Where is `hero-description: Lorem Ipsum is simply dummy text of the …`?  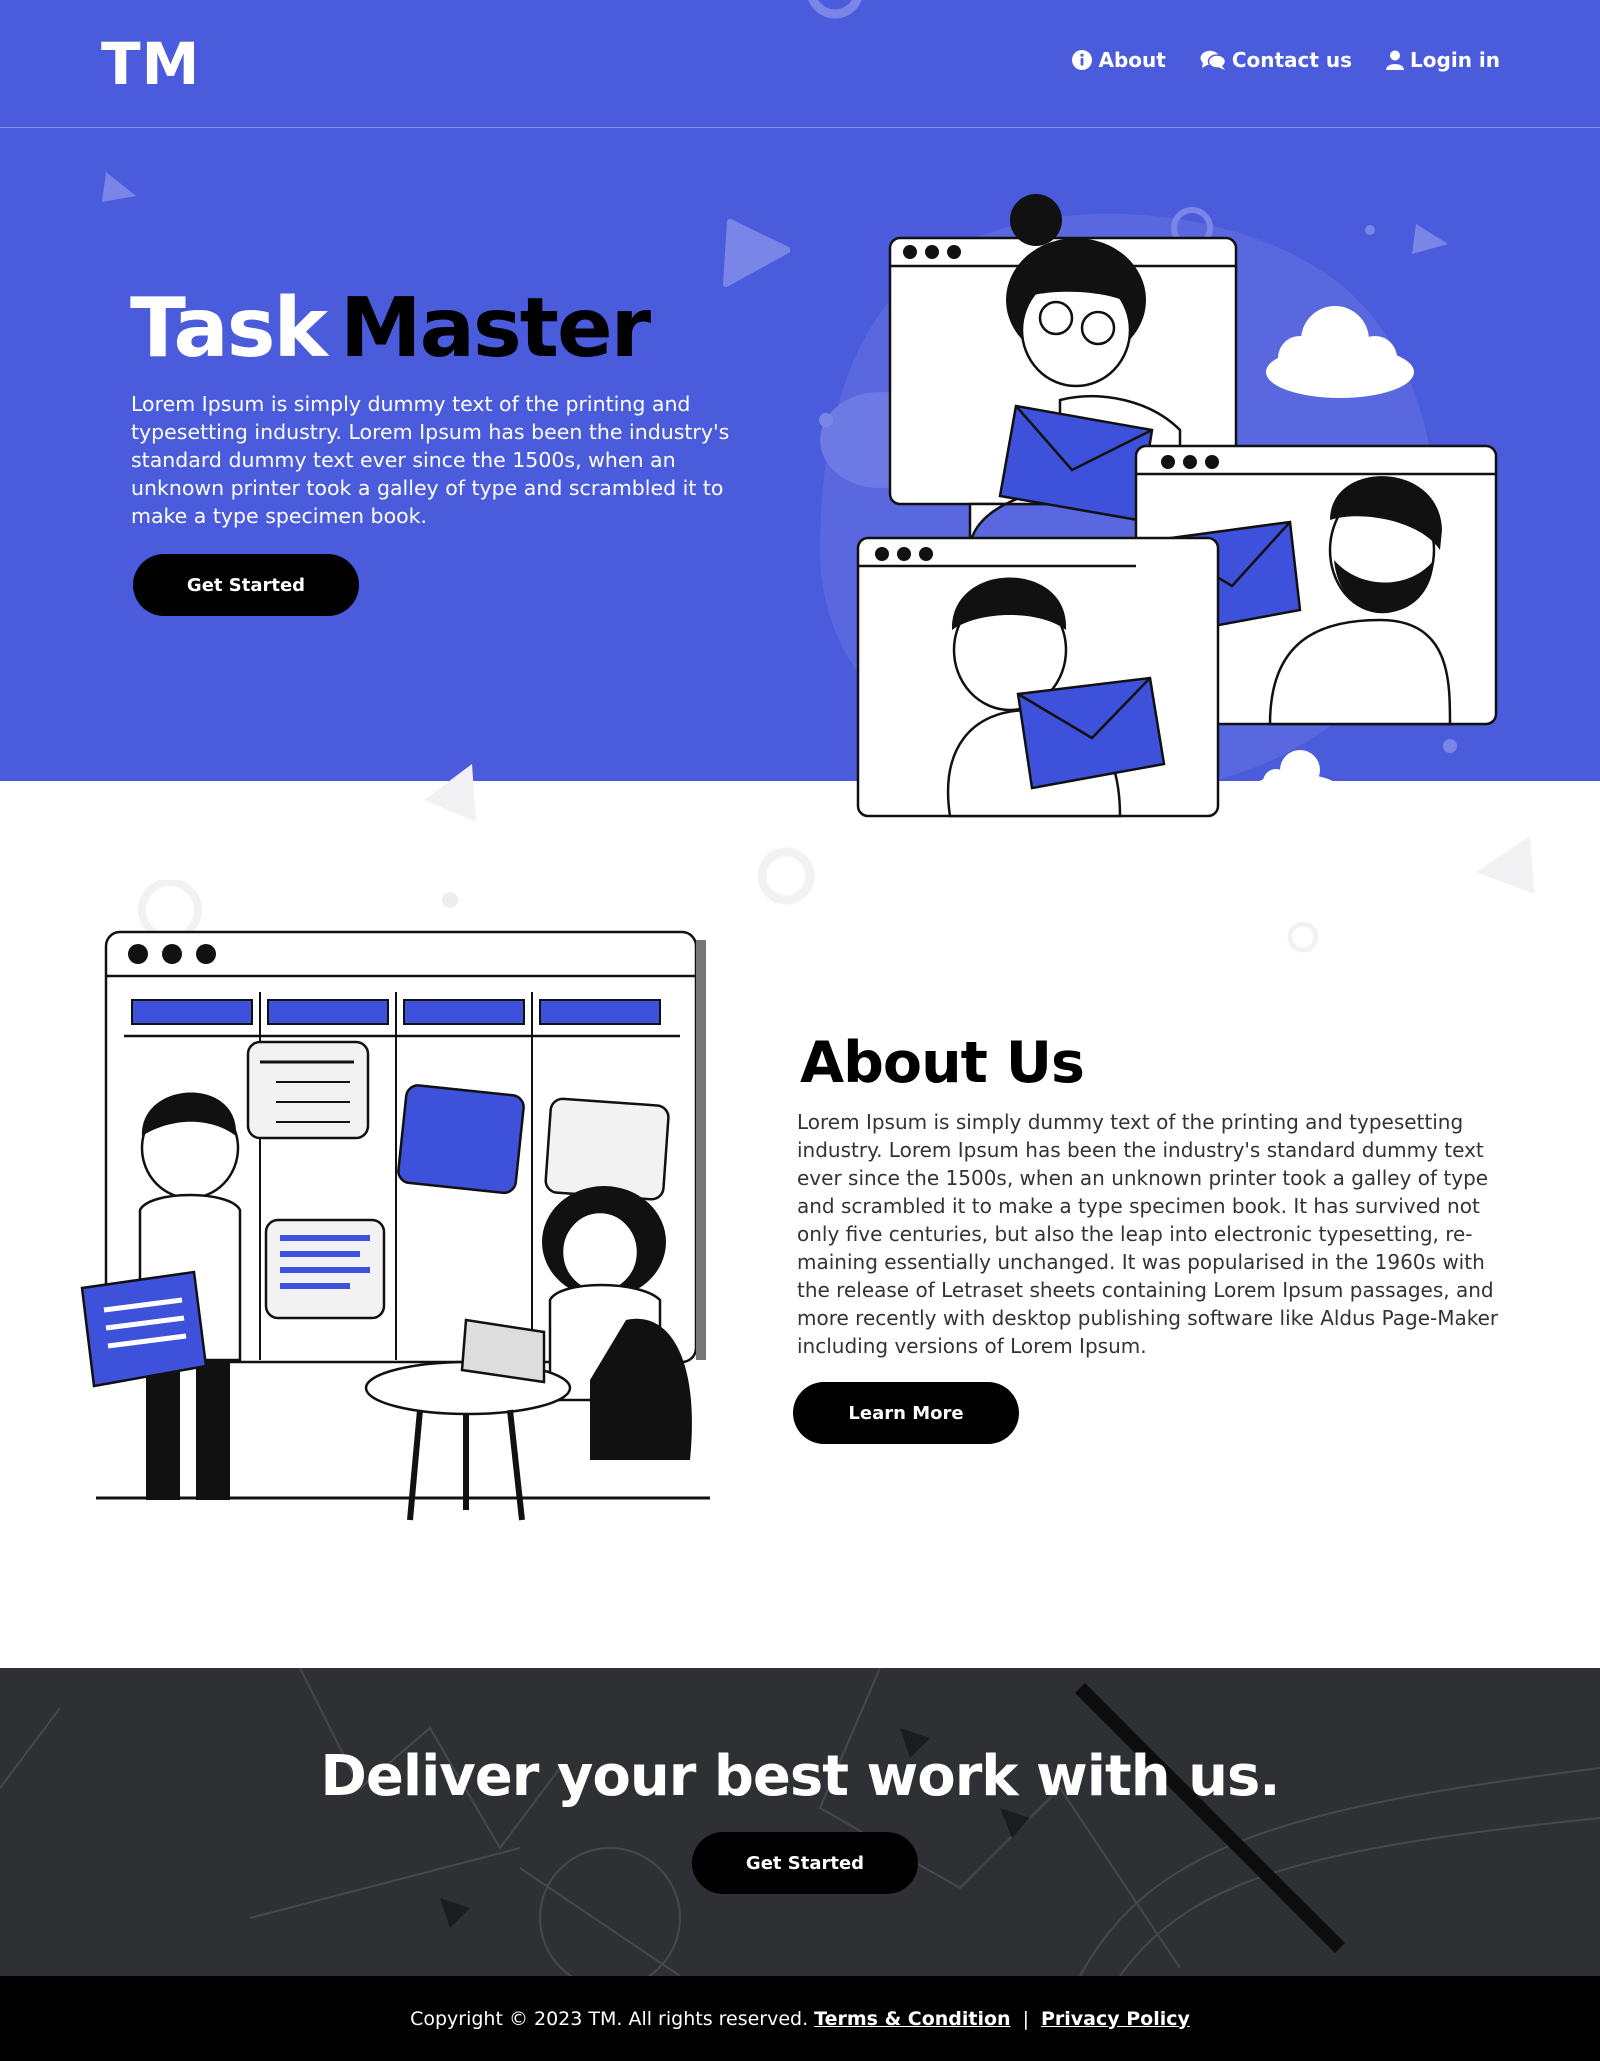
hero-description: Lorem Ipsum is simply dummy text of the … is located at coordinates (430, 460).